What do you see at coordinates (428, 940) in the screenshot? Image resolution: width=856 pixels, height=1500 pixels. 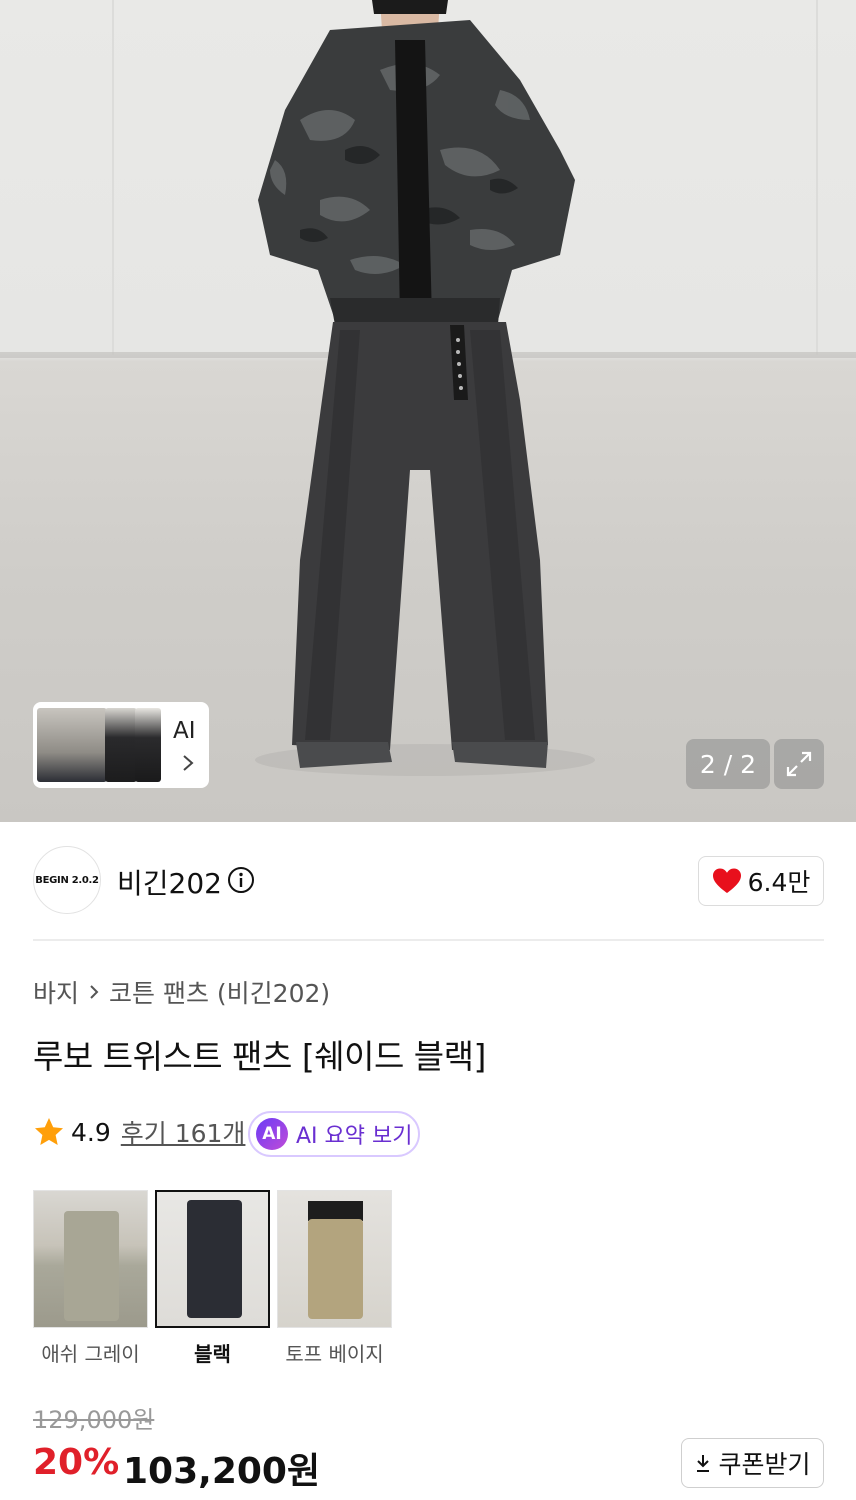 I see `divider` at bounding box center [428, 940].